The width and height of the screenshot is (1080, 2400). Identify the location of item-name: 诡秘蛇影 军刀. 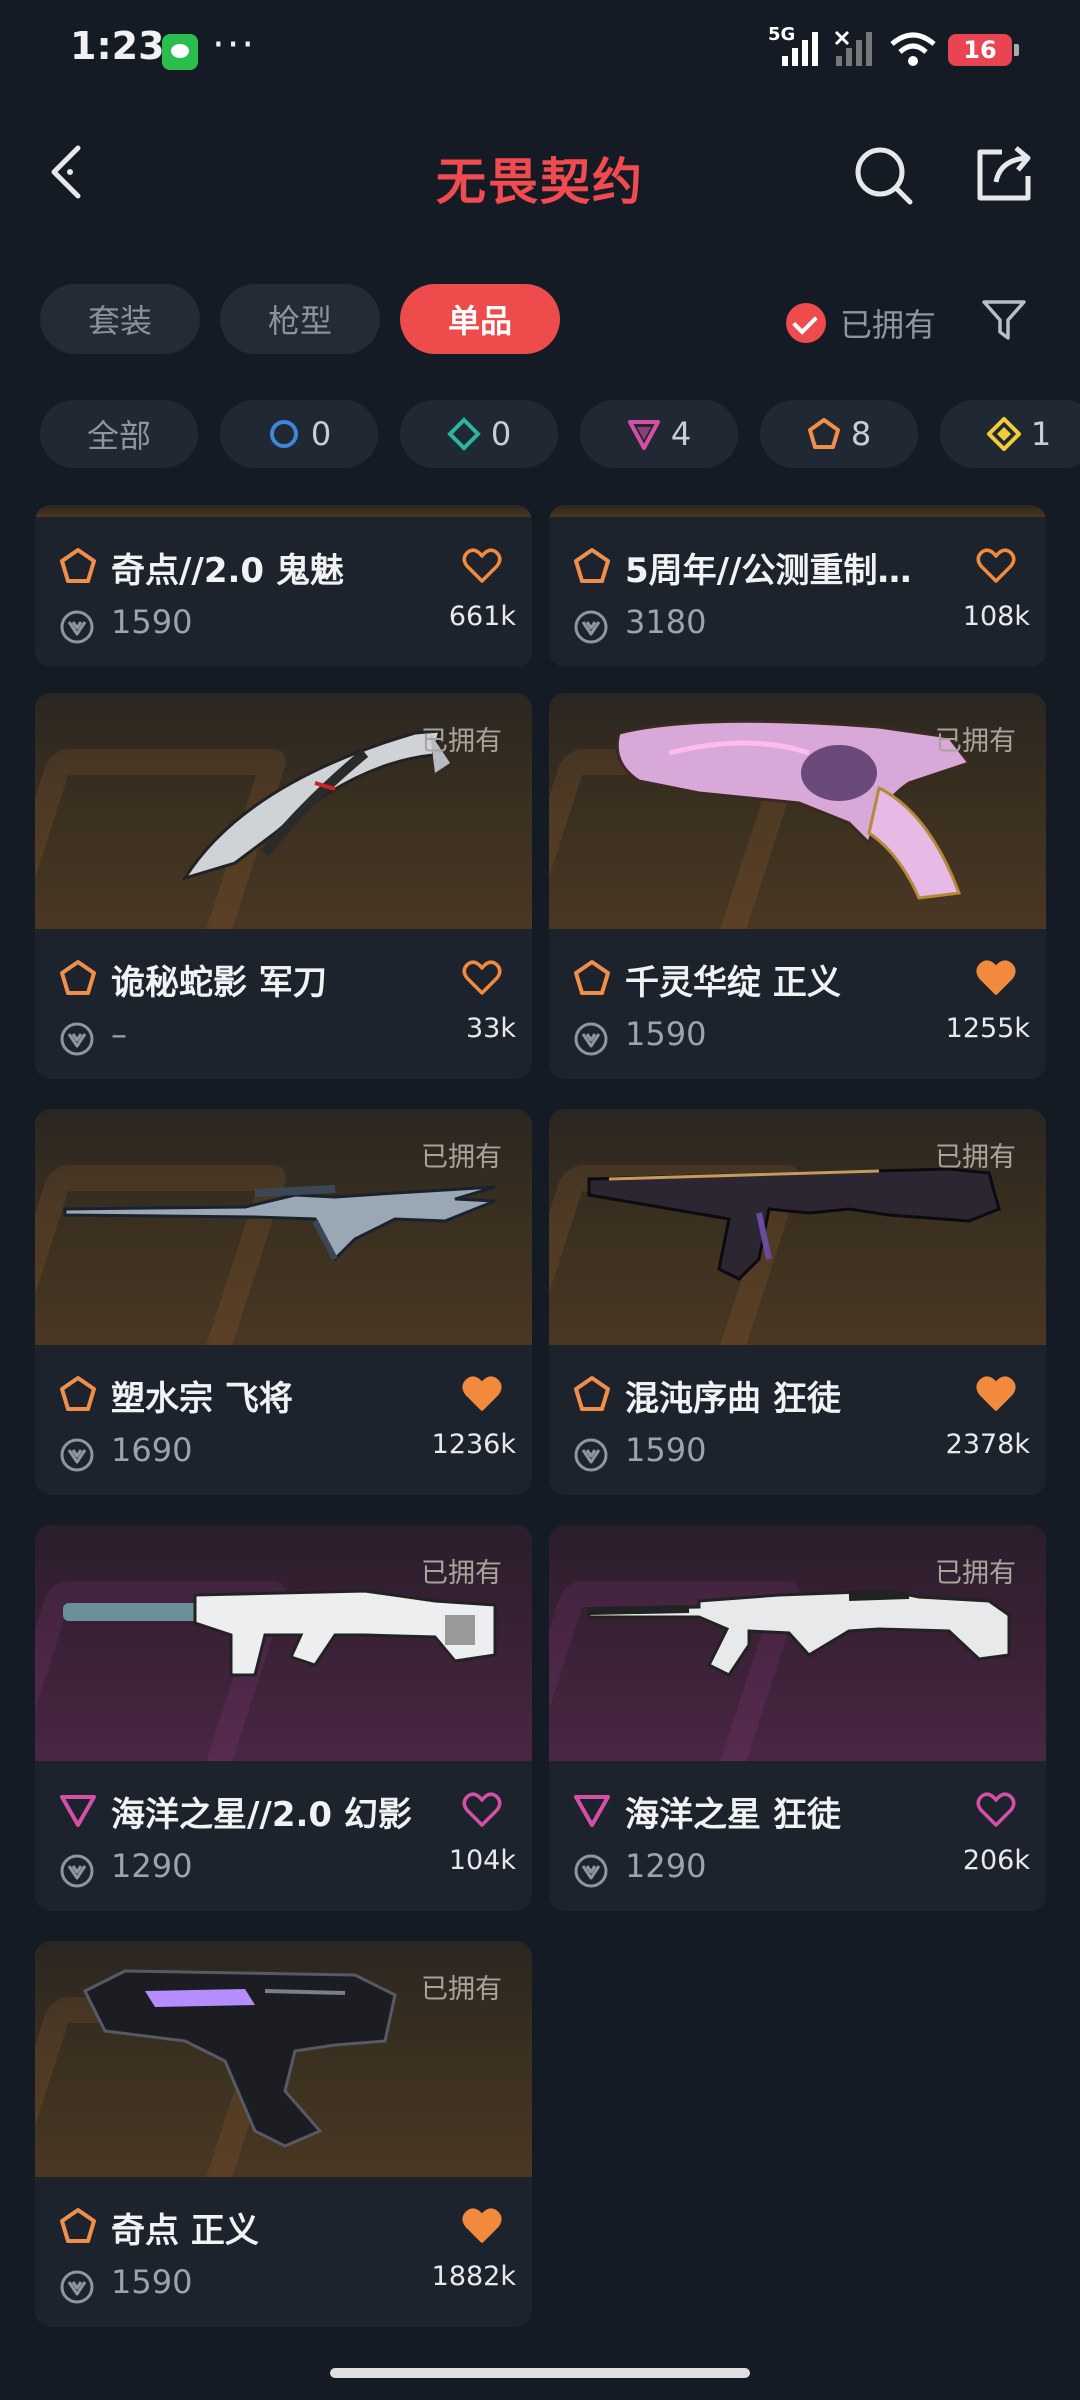
(219, 983).